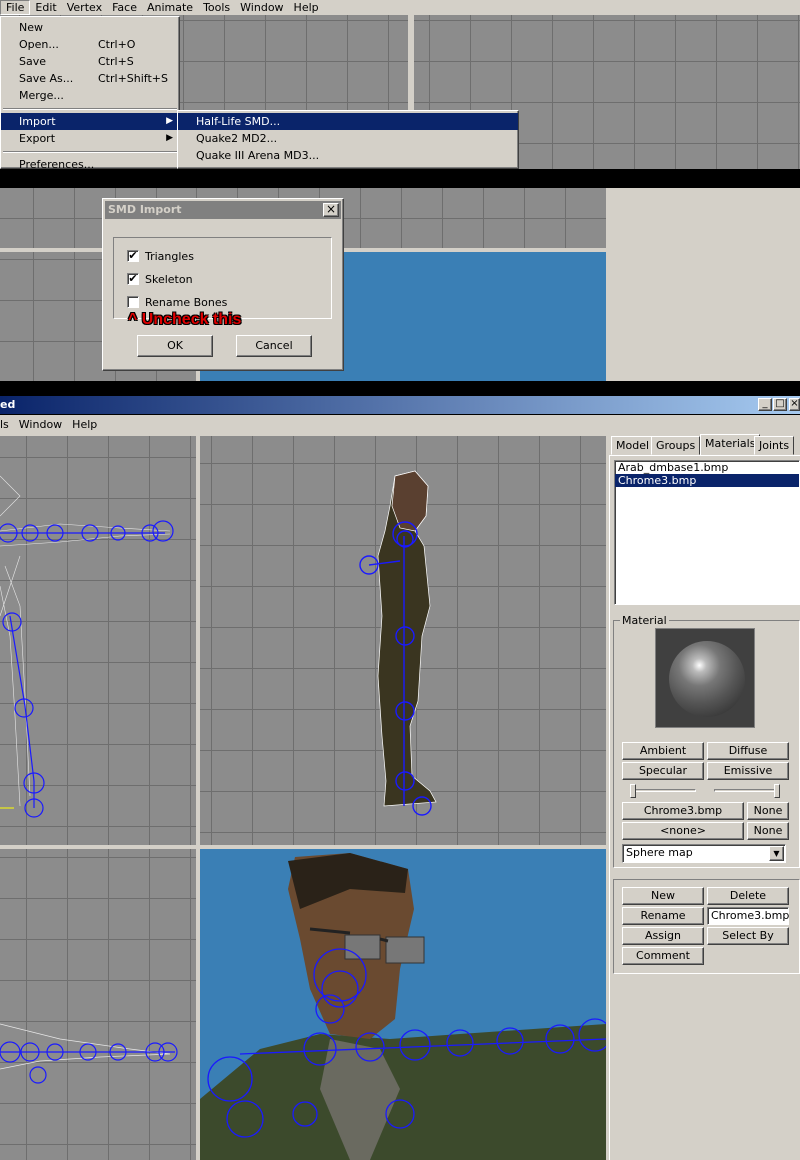  What do you see at coordinates (98, 1004) in the screenshot?
I see `viewport-top` at bounding box center [98, 1004].